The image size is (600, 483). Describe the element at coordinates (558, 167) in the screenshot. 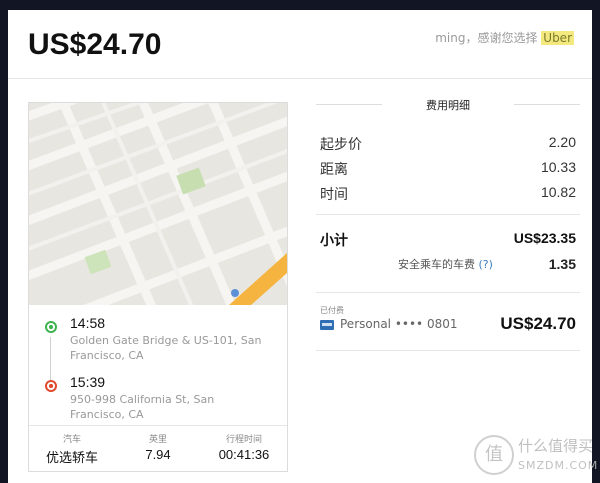

I see `fare-value: 10.33` at that location.